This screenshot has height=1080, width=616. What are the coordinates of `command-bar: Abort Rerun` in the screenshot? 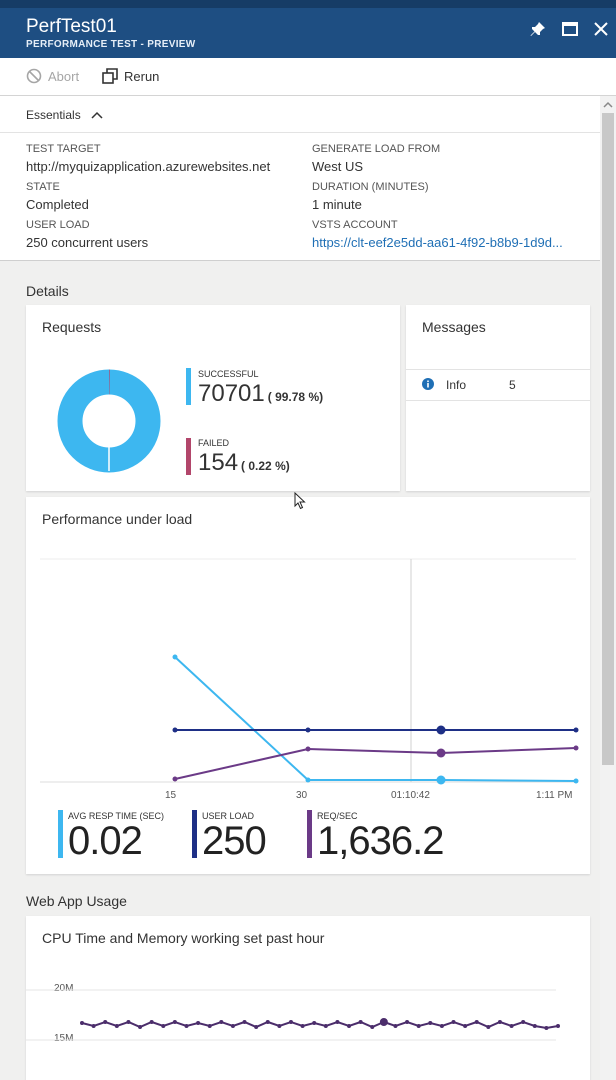 It's located at (308, 77).